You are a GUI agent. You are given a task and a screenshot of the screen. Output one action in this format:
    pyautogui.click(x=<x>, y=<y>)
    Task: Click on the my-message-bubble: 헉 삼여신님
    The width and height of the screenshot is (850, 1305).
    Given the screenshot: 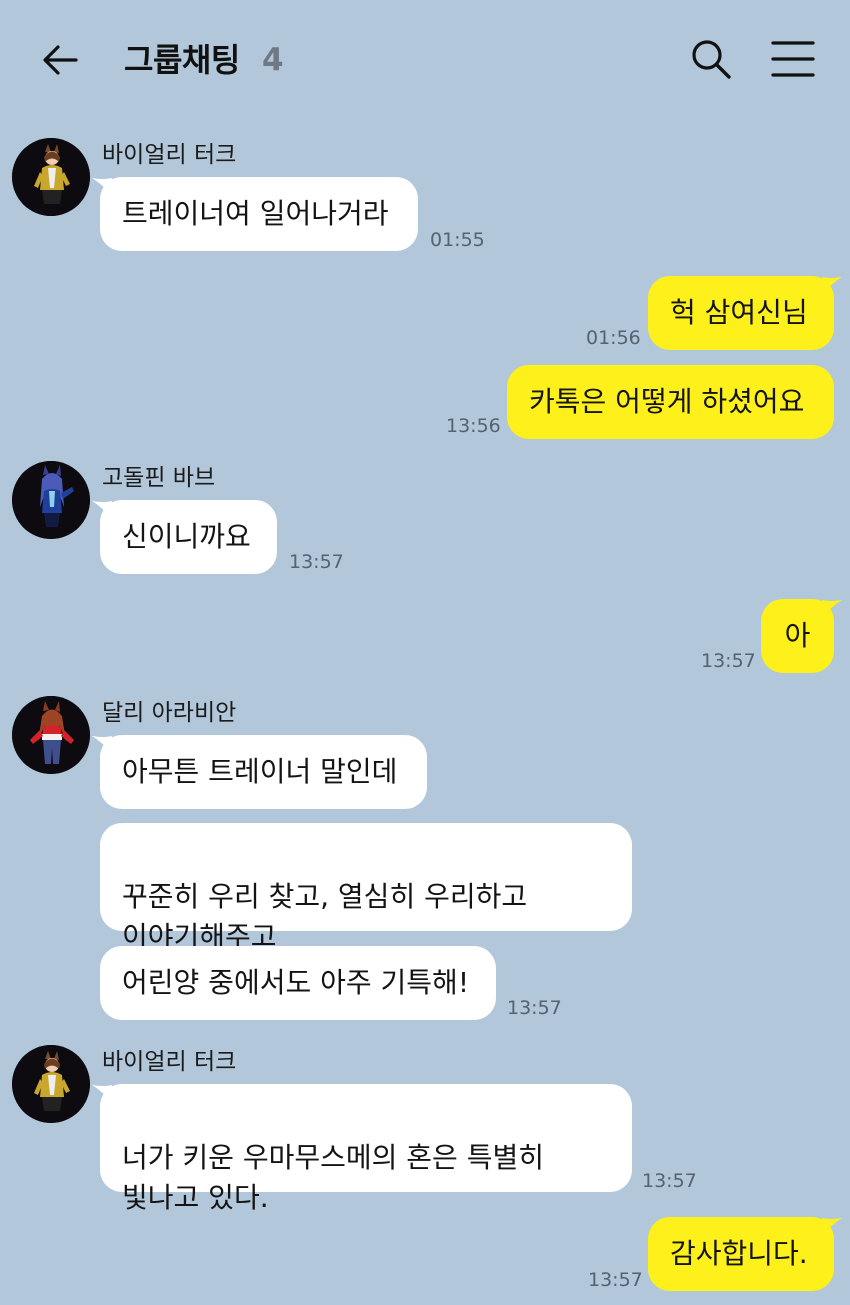 What is the action you would take?
    pyautogui.click(x=741, y=313)
    